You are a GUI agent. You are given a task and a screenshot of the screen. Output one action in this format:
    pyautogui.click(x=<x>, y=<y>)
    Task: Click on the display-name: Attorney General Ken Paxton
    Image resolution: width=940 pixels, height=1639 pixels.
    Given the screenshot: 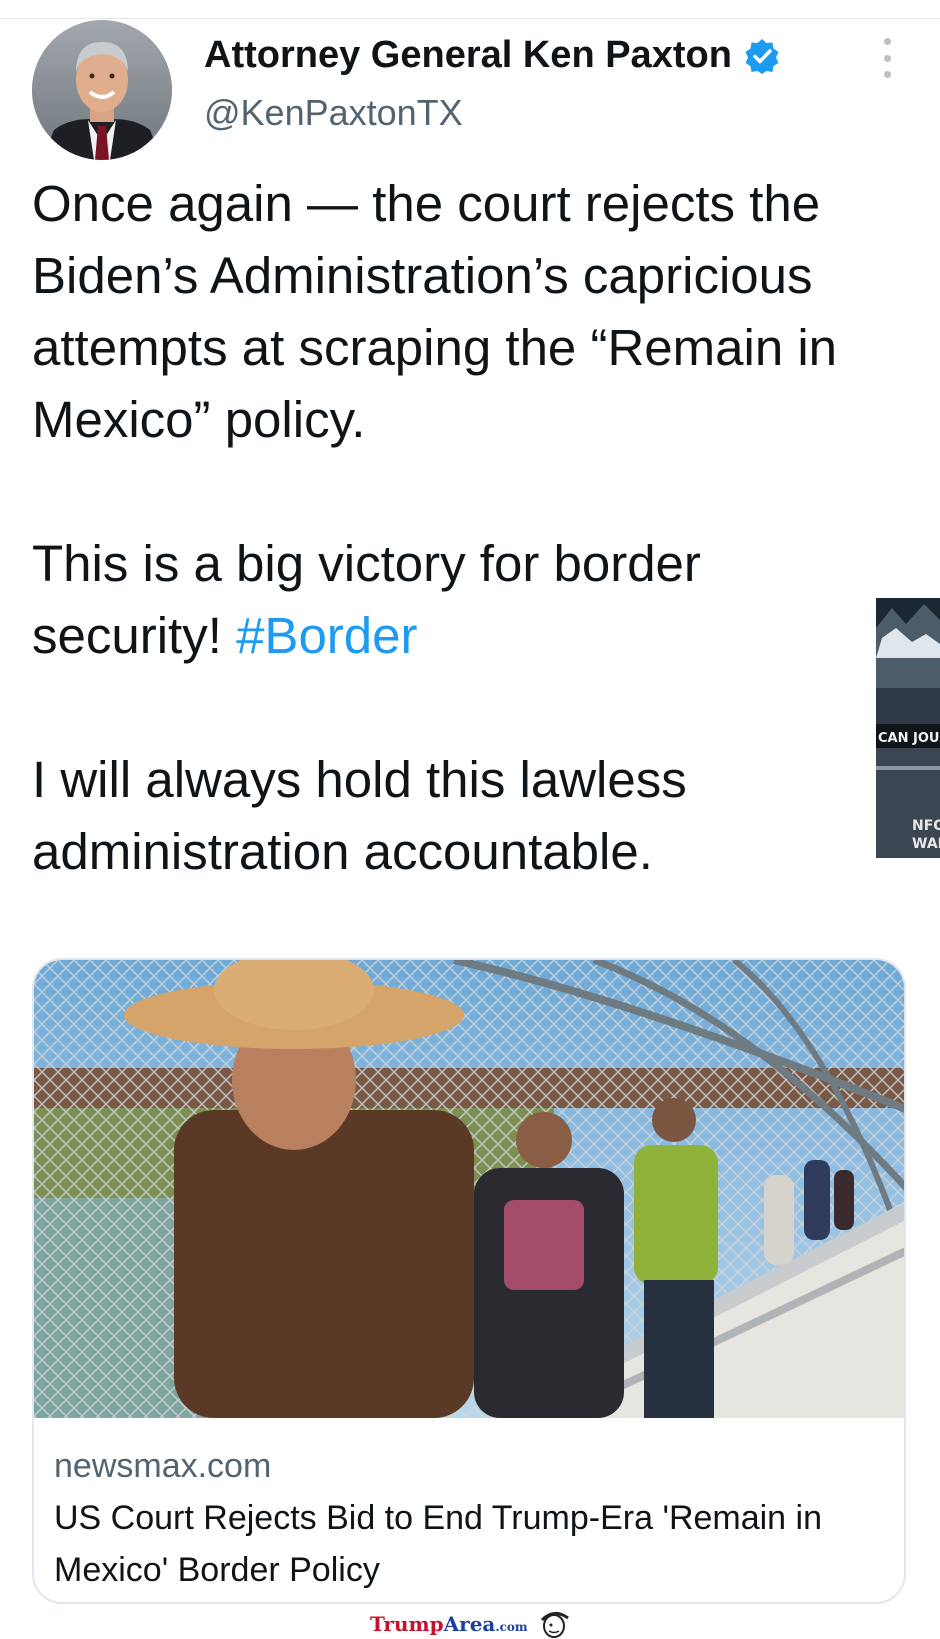 What is the action you would take?
    pyautogui.click(x=468, y=55)
    